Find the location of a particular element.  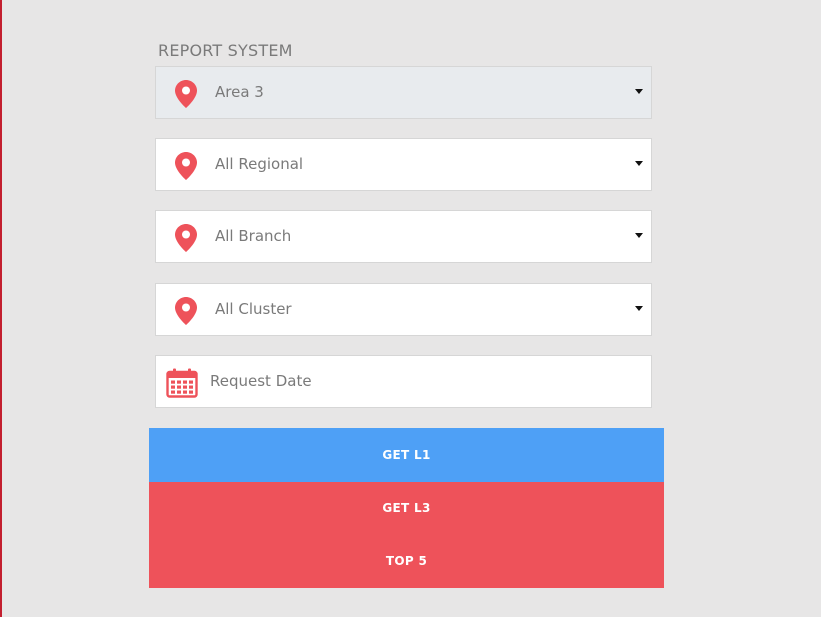

area-select-label: Area 3 is located at coordinates (239, 92).